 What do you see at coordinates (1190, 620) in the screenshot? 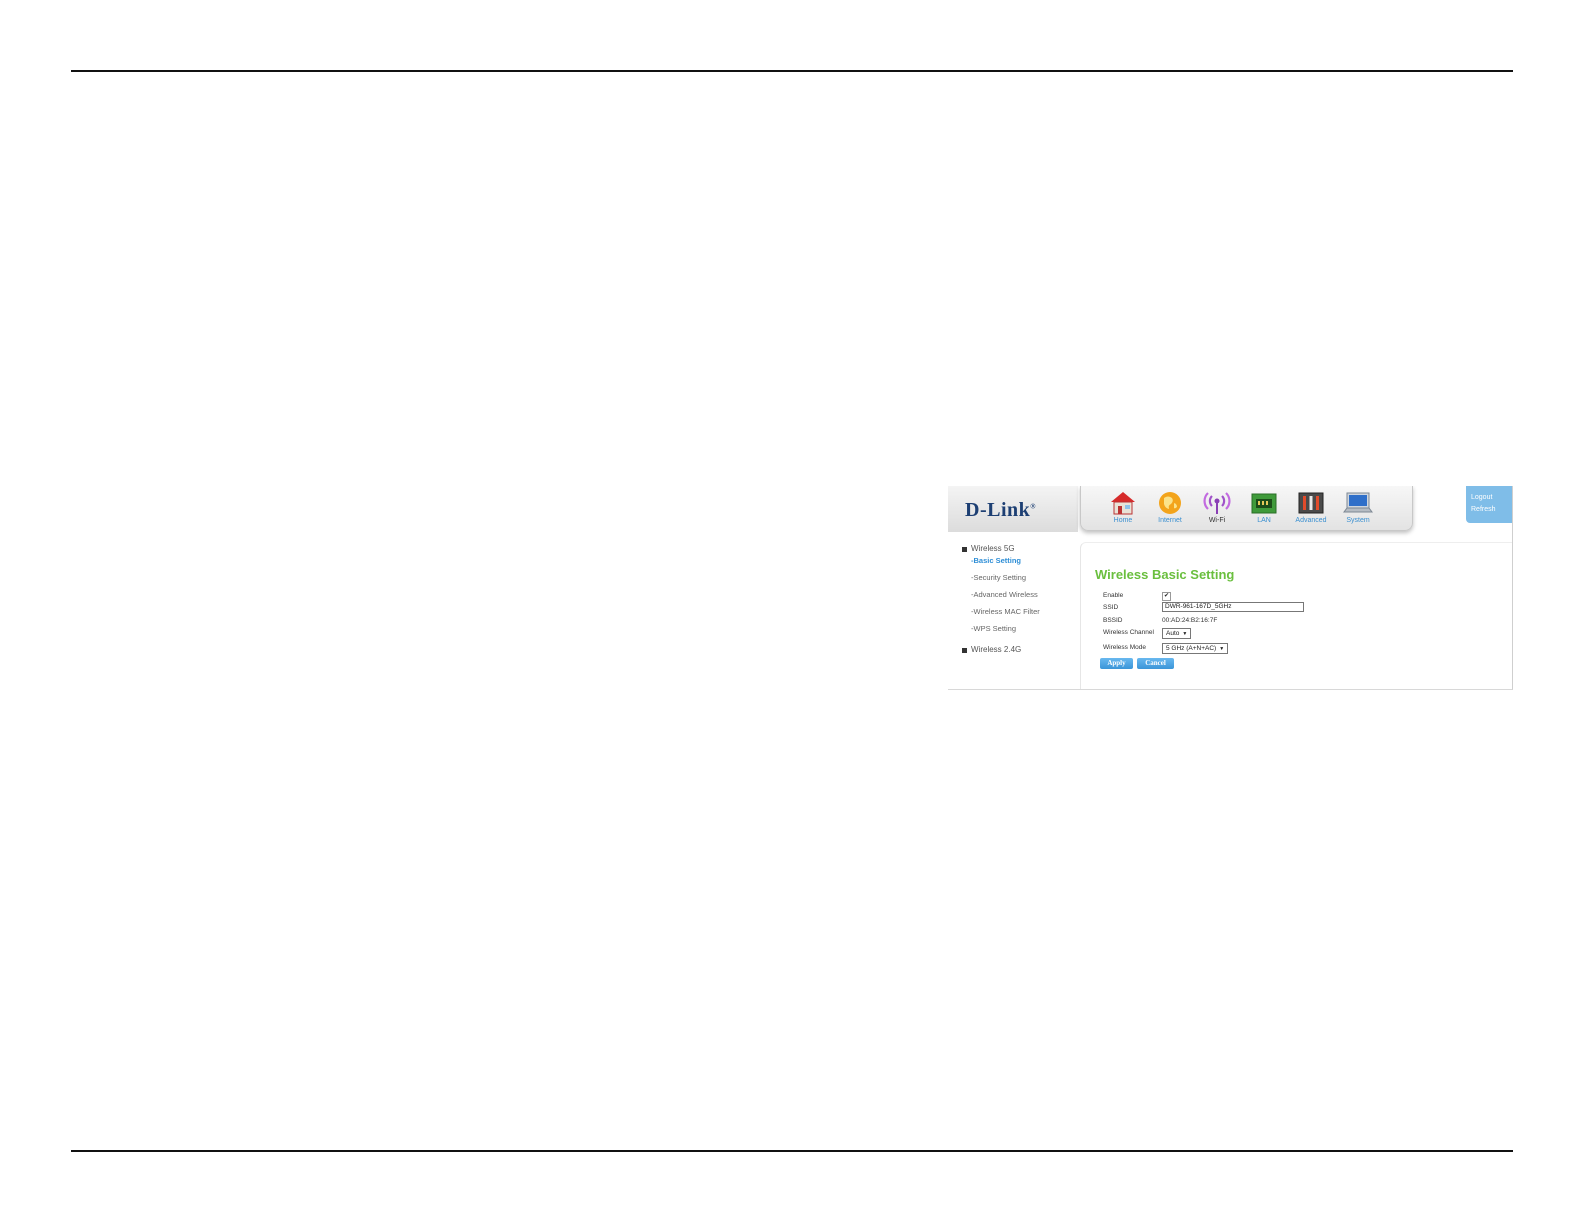
I see `bssid-value: 00:AD:24:B2:16:7F` at bounding box center [1190, 620].